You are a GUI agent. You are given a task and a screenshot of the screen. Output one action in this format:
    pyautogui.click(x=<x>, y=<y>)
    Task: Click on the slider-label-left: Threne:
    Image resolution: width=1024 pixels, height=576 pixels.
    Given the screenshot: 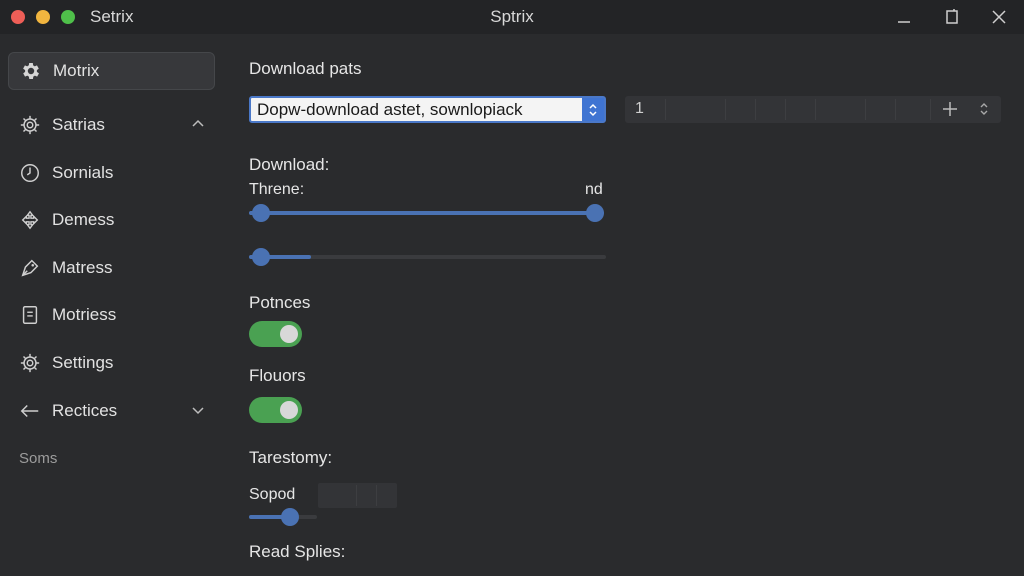 What is the action you would take?
    pyautogui.click(x=277, y=189)
    